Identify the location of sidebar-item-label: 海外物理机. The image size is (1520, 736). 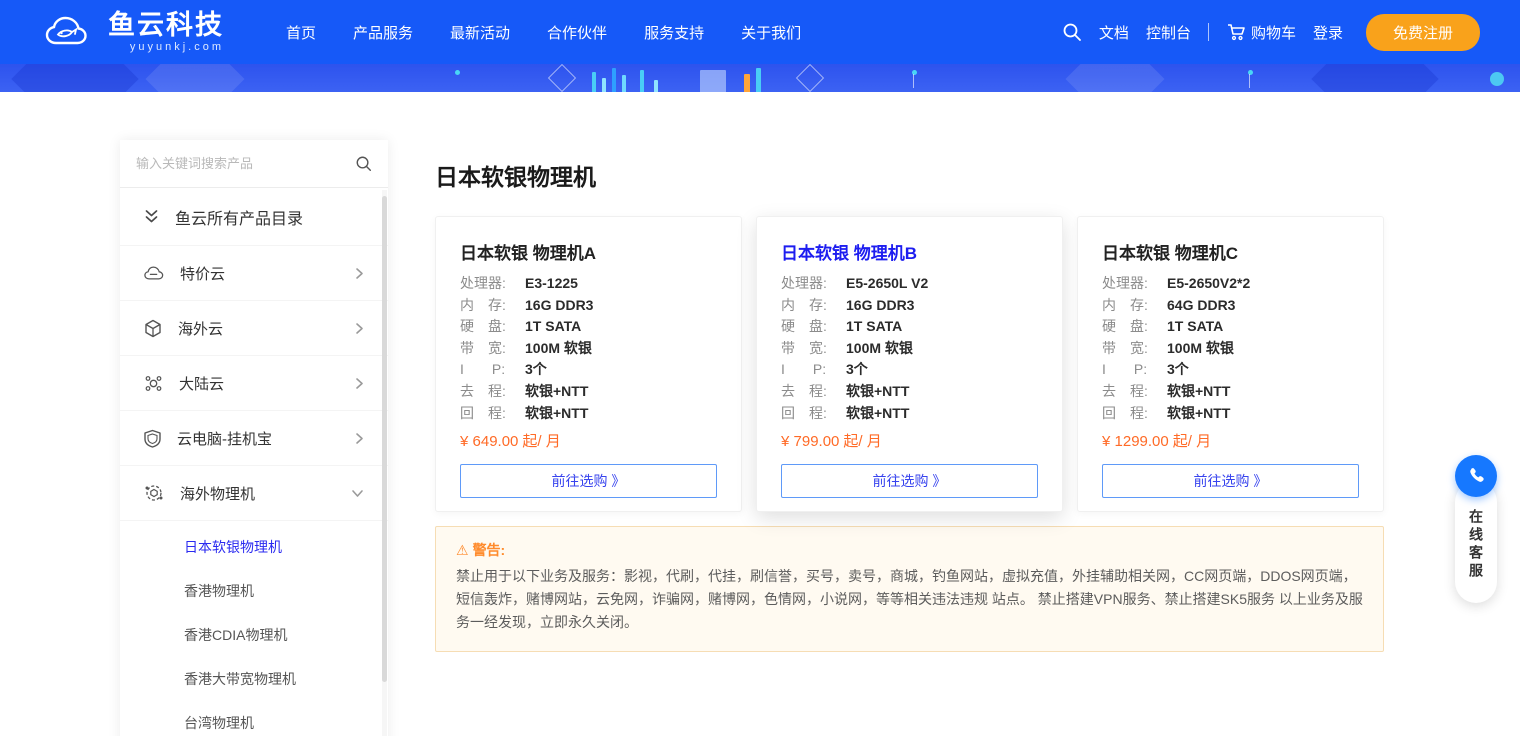
(218, 494).